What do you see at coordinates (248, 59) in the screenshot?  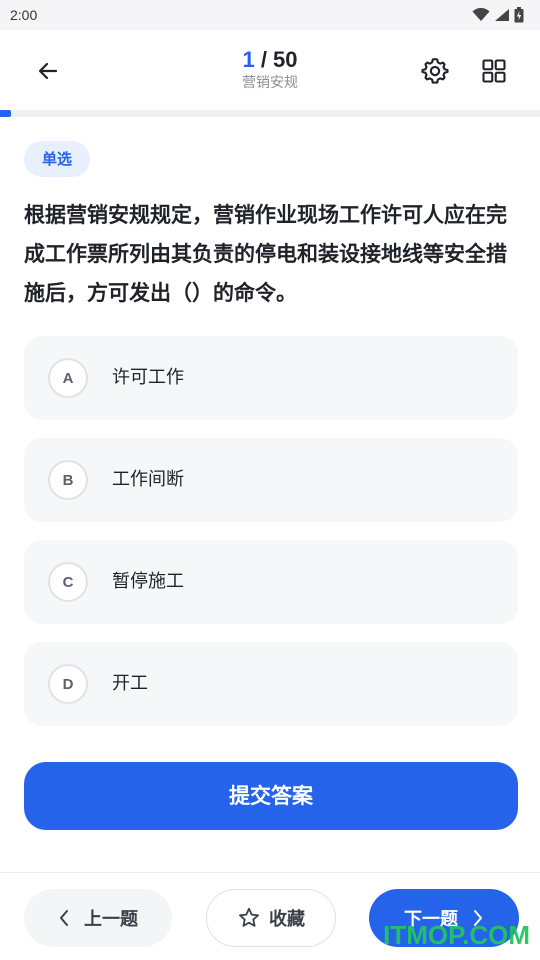 I see `current-question-number: 1` at bounding box center [248, 59].